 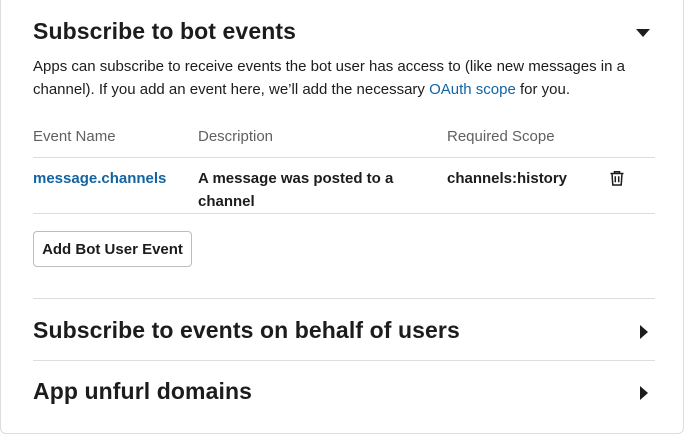 What do you see at coordinates (165, 31) in the screenshot?
I see `bot-events-title: Subscribe to bot events` at bounding box center [165, 31].